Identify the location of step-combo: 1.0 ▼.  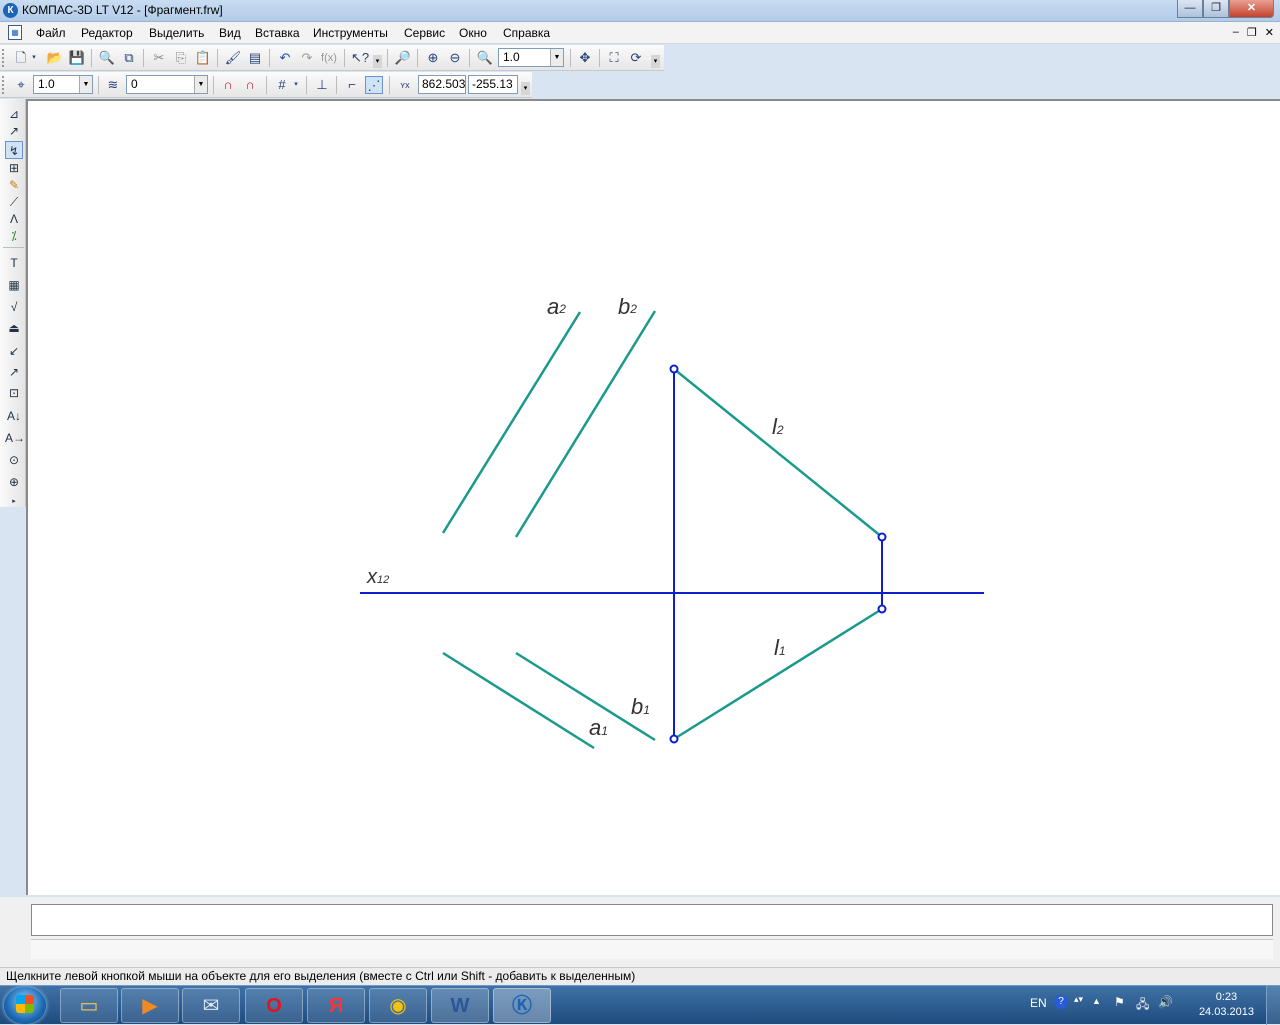
(63, 84).